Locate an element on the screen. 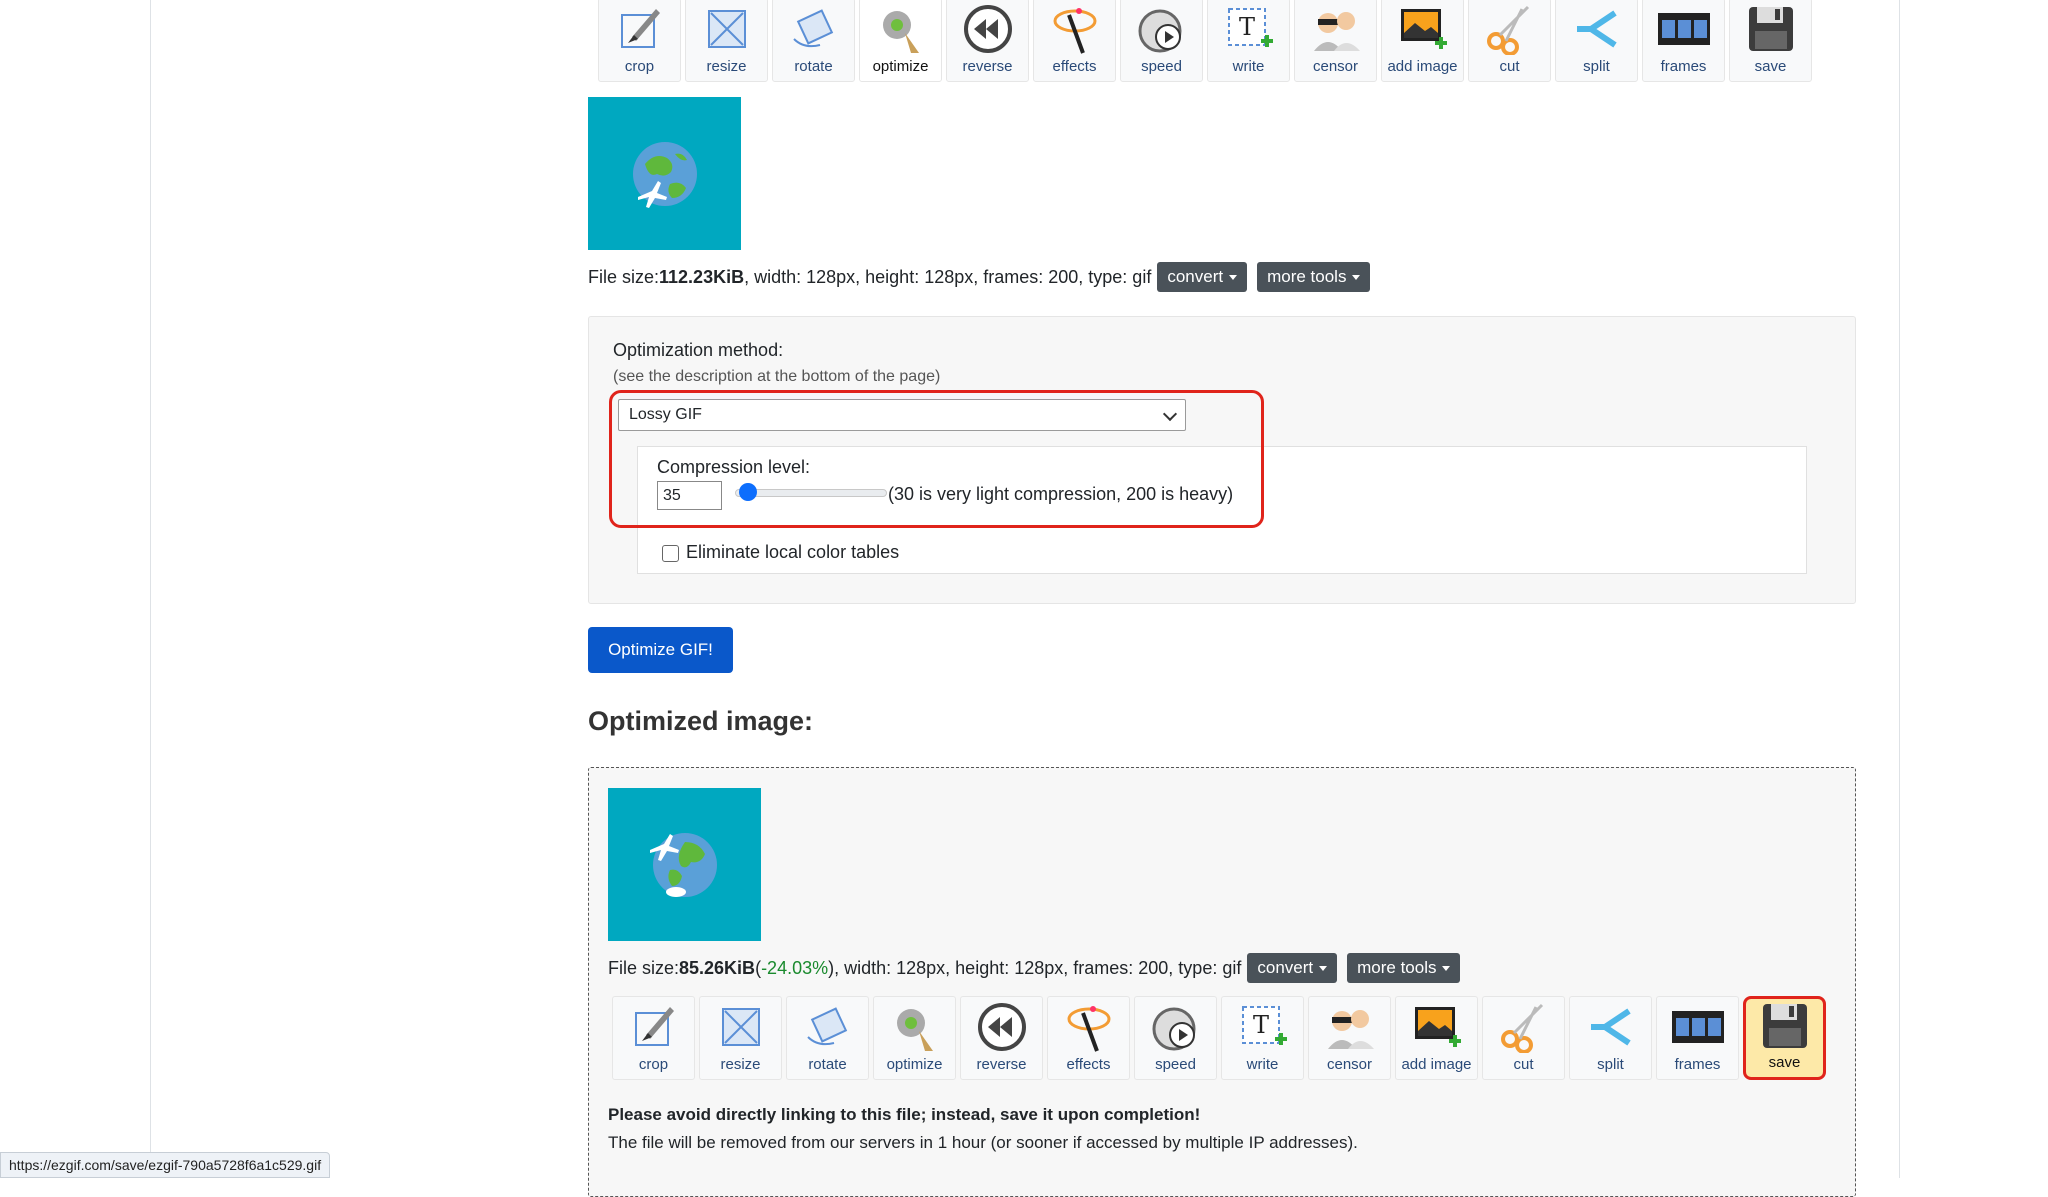 This screenshot has width=2048, height=1197. svg-text: T is located at coordinates (1260, 1025).